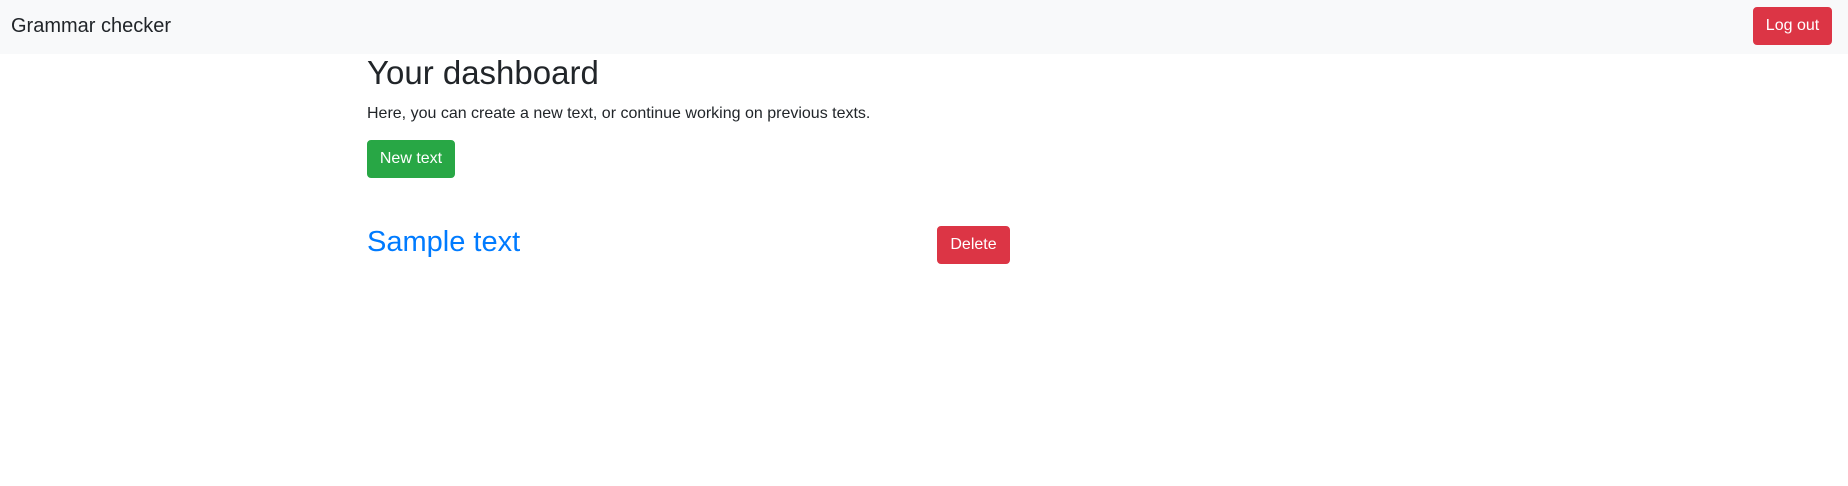 Image resolution: width=1848 pixels, height=486 pixels. I want to click on text-list-item: Sample text Delete, so click(688, 244).